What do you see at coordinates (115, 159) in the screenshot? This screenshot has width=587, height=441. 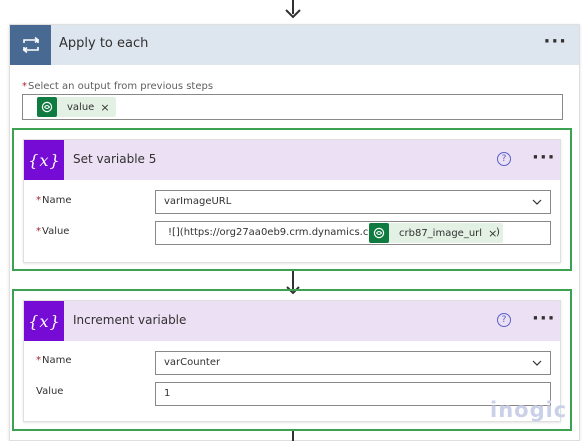 I see `set-variable-title: Set variable 5` at bounding box center [115, 159].